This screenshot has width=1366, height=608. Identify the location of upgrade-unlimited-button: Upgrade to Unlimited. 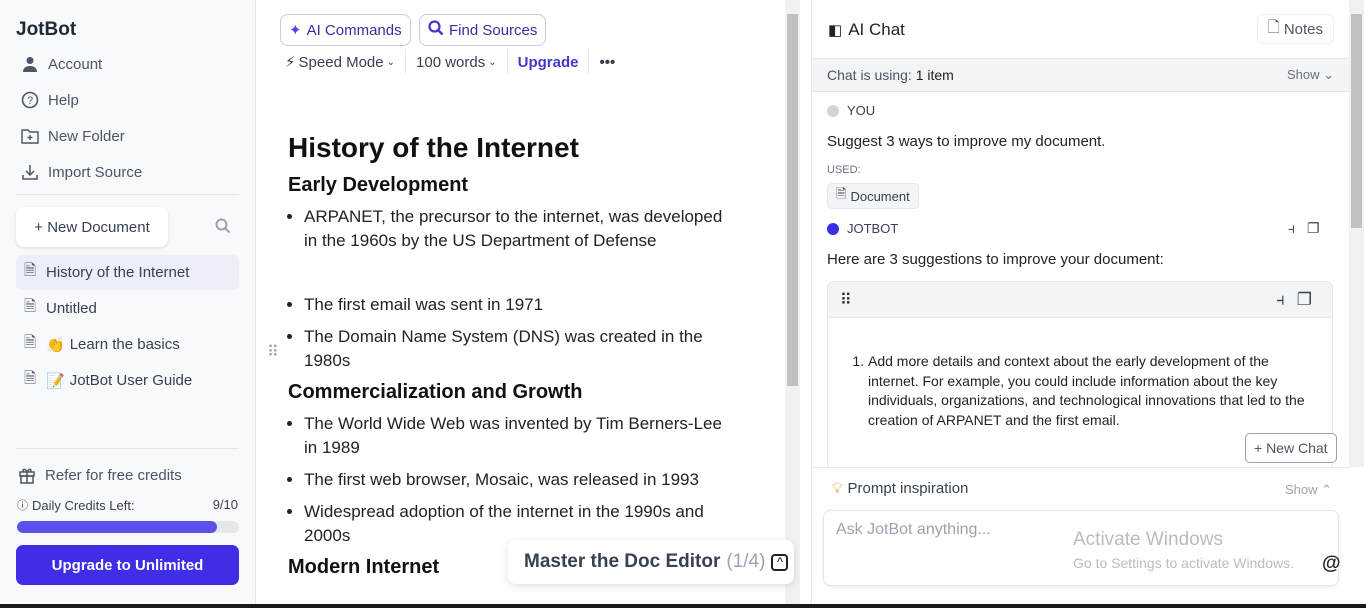
(127, 565).